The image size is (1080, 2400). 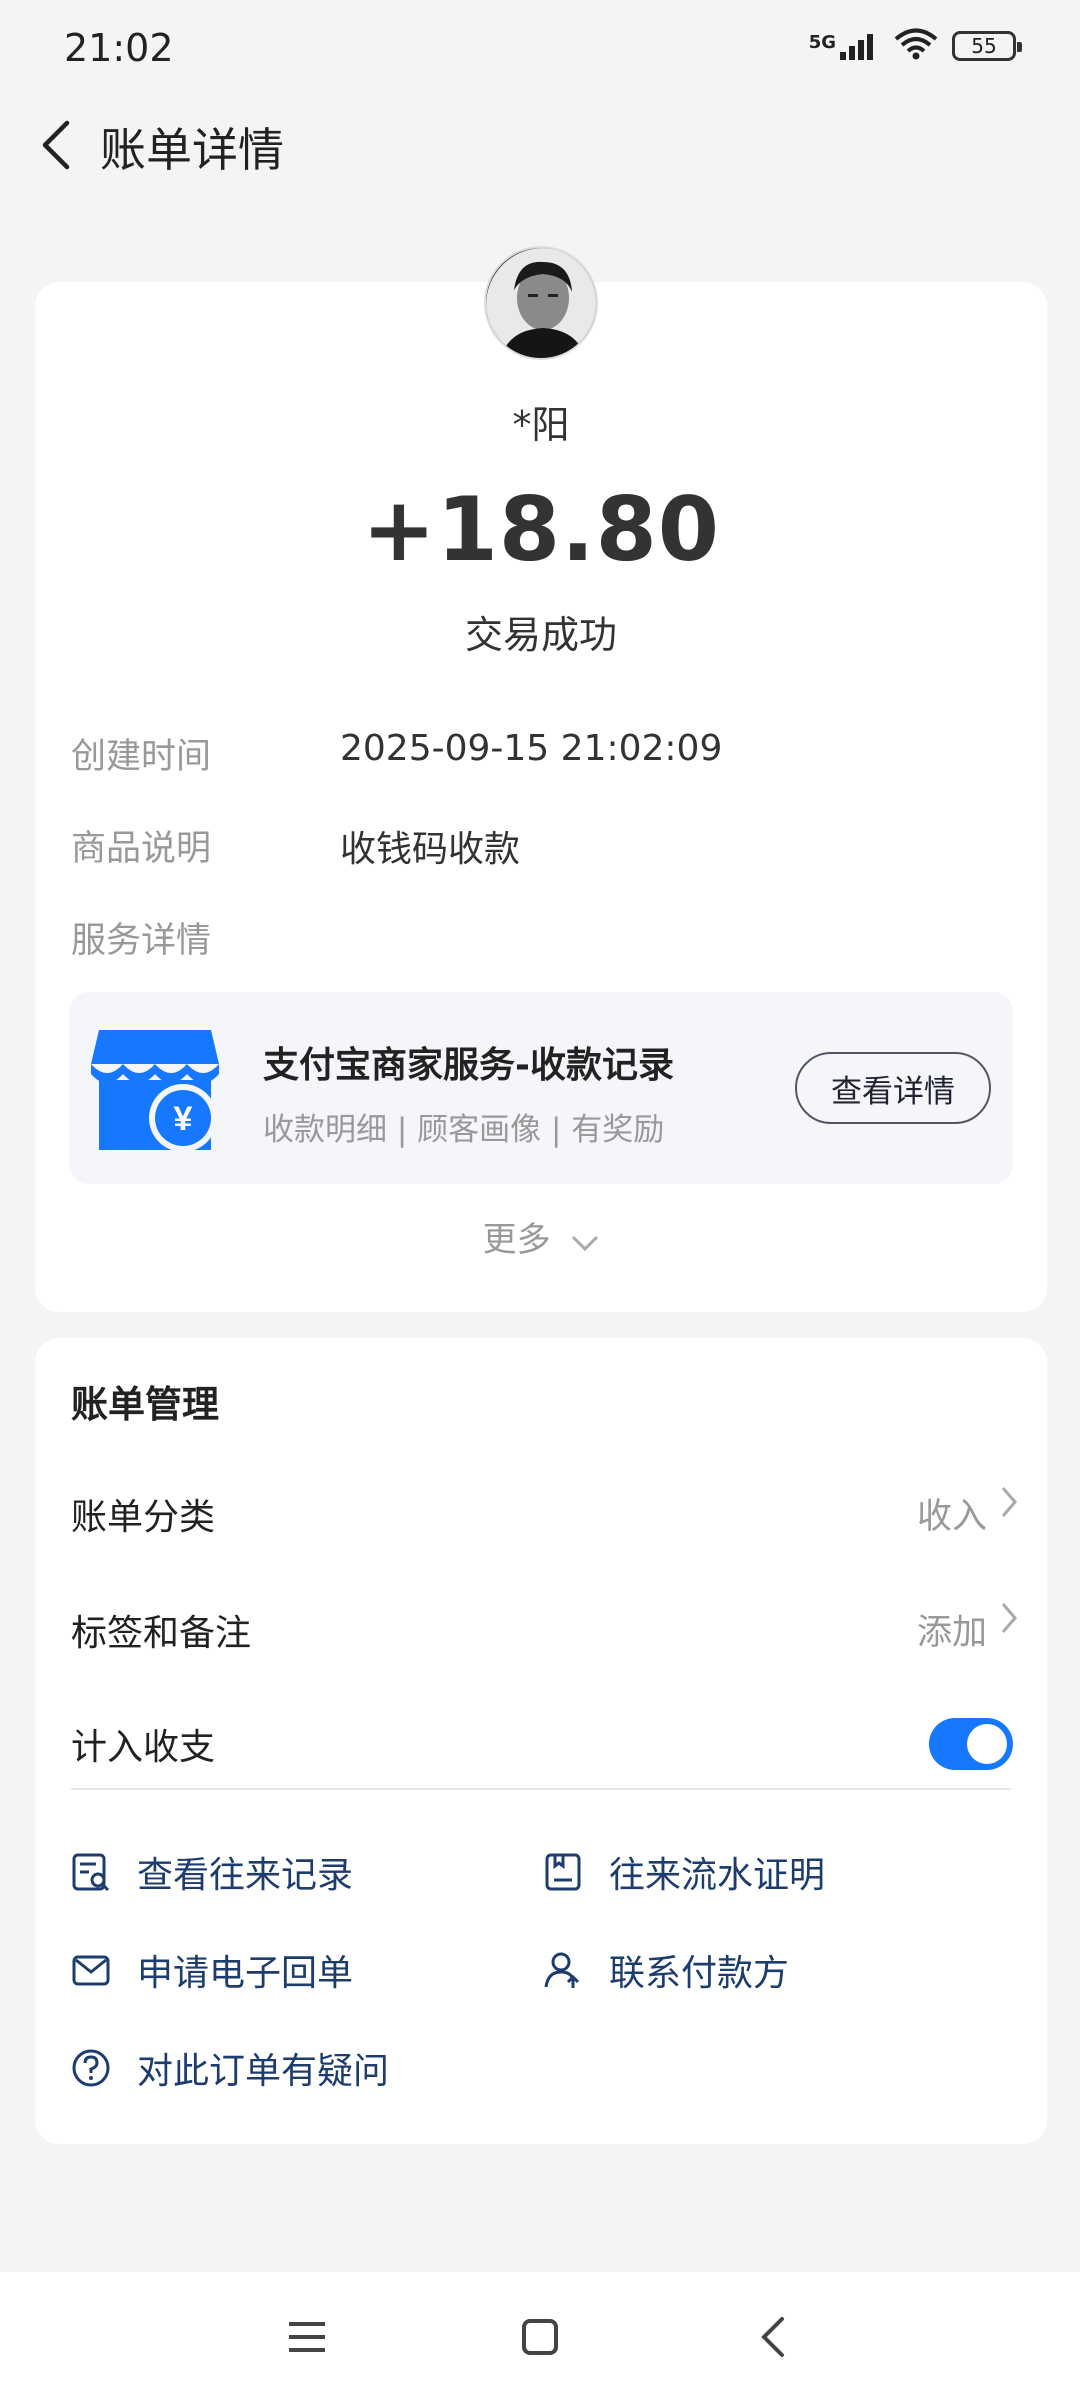 I want to click on more-label: 更多, so click(x=516, y=1240).